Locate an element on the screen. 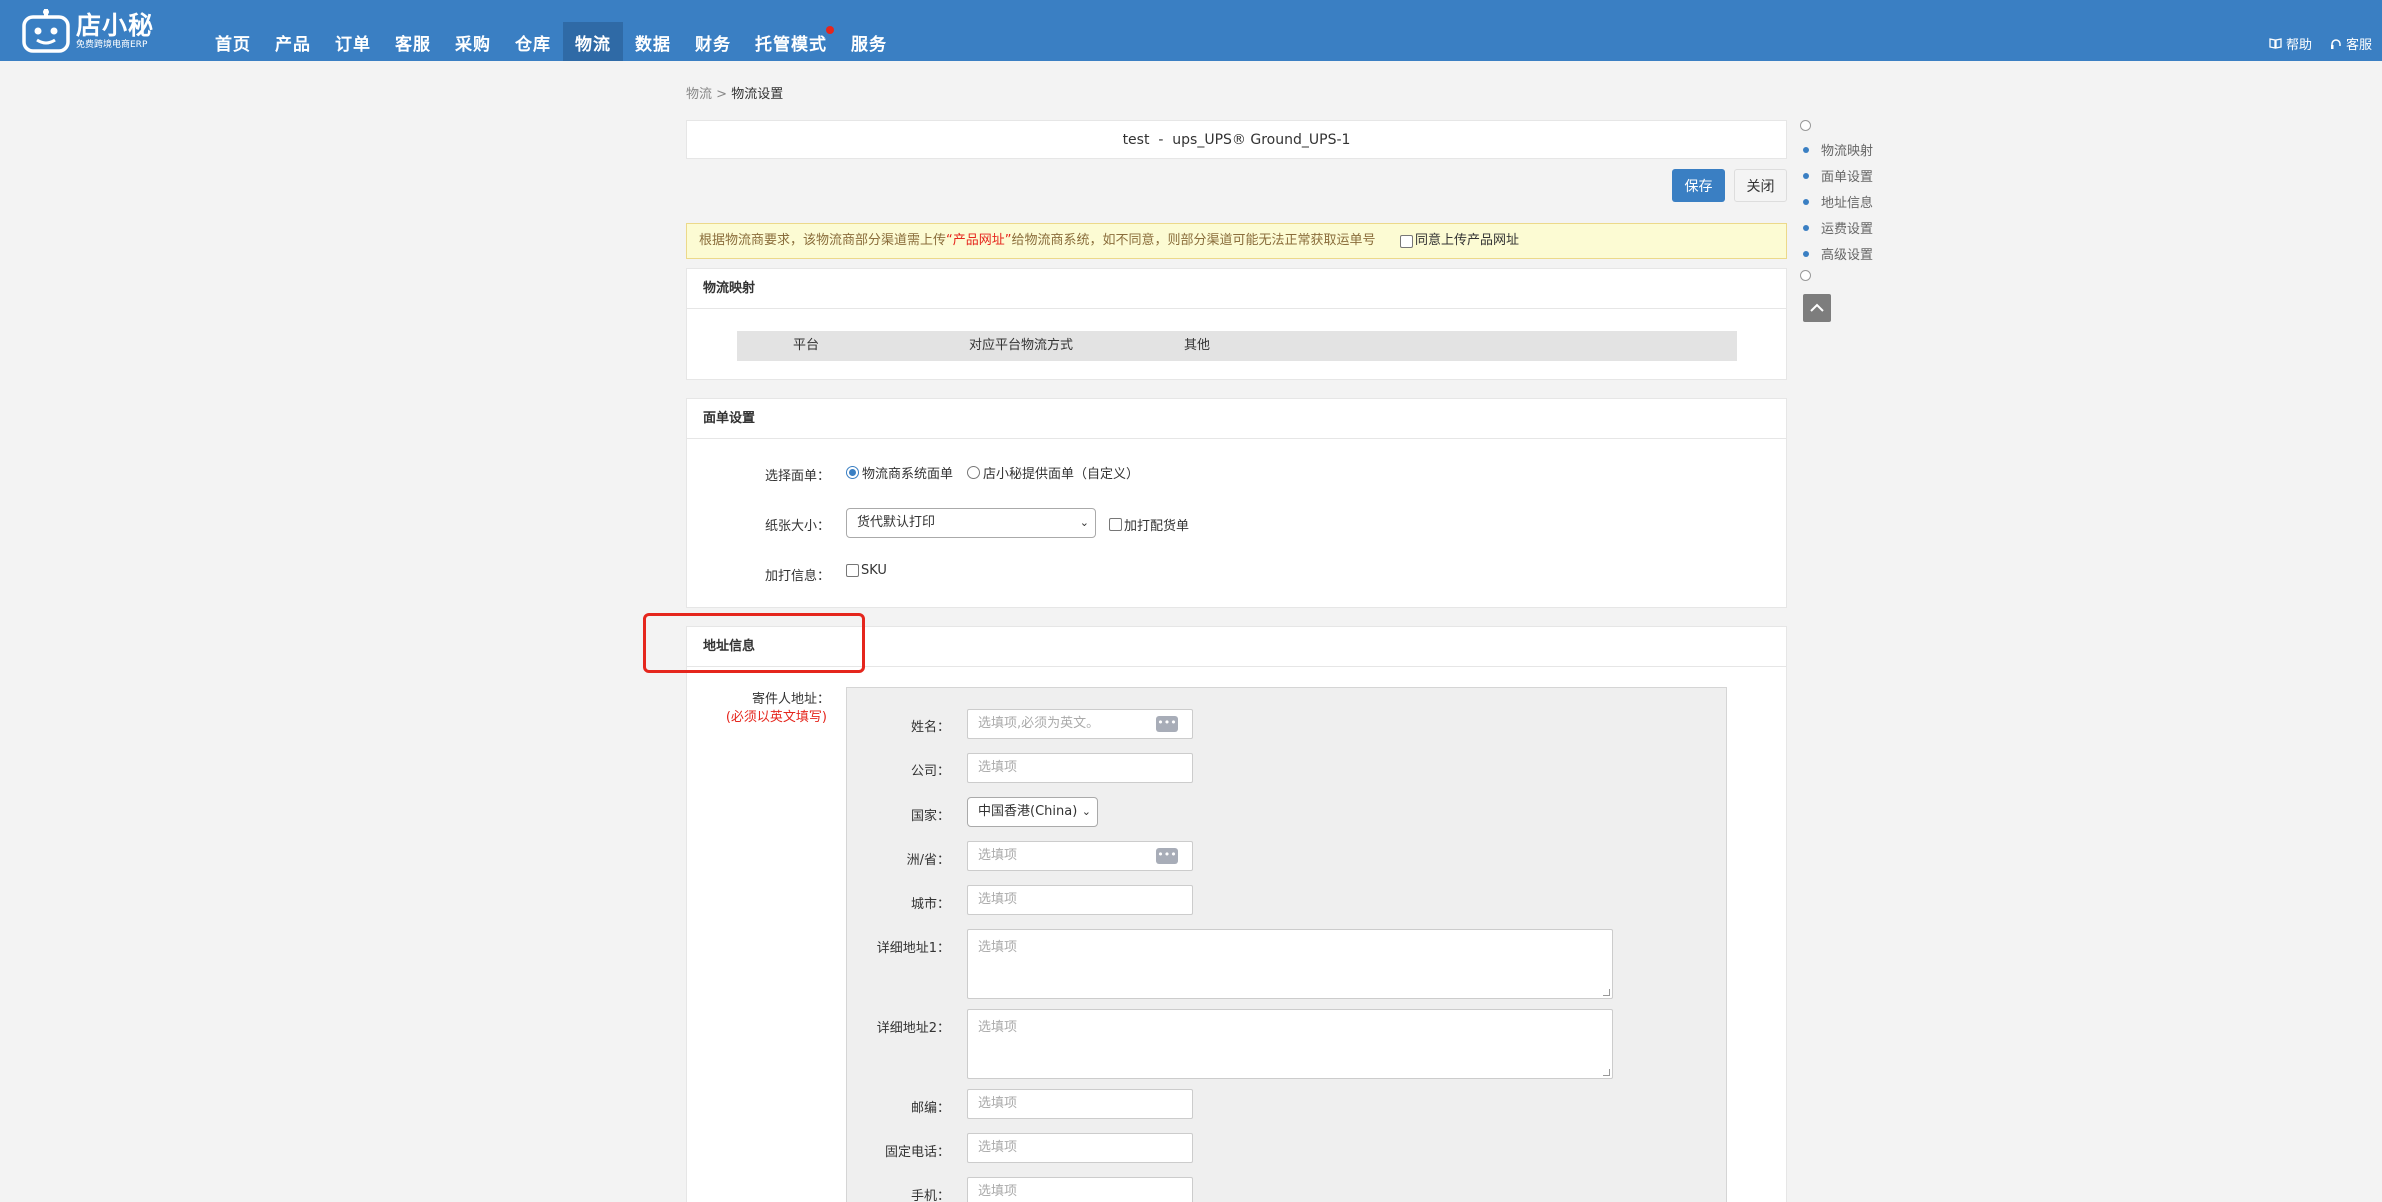 Image resolution: width=2382 pixels, height=1202 pixels. company-label: 公司： is located at coordinates (930, 771).